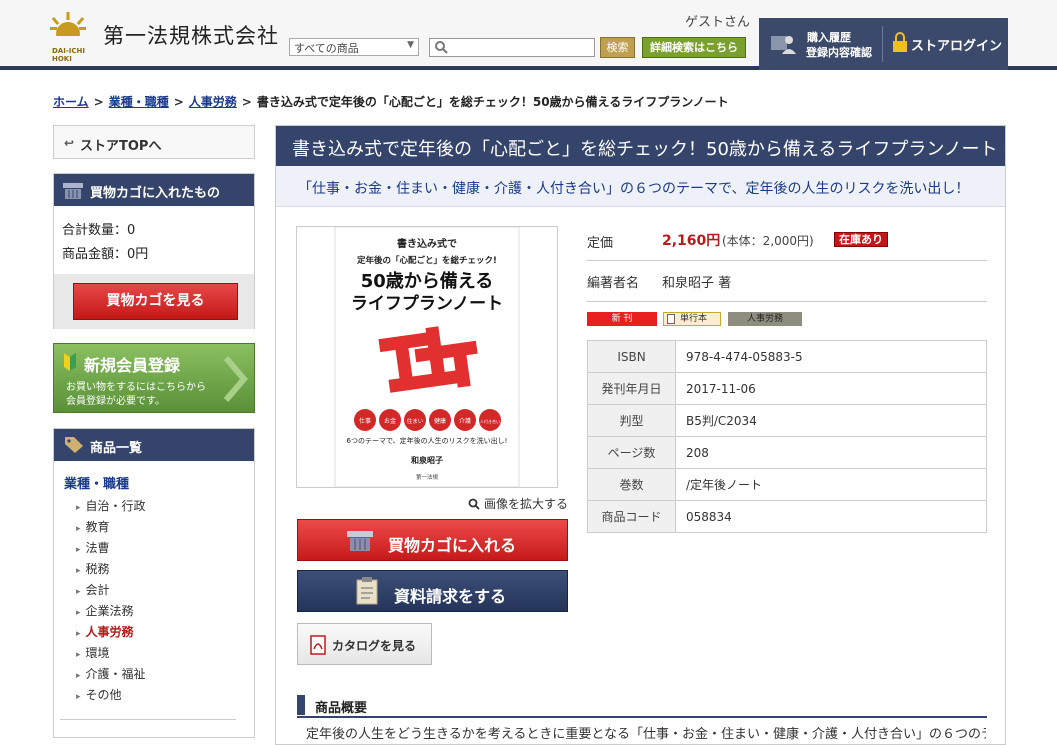  I want to click on svg-text: 介護, so click(465, 421).